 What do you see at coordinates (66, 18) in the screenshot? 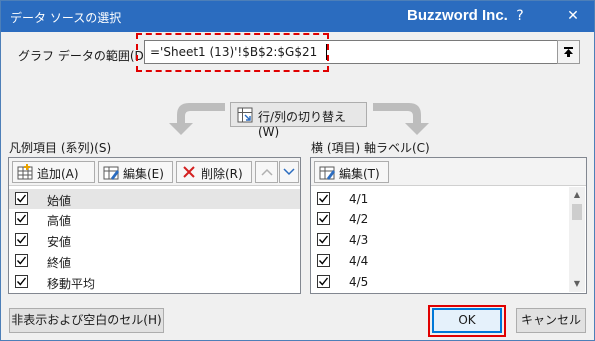
I see `window-title: データ ソースの選択` at bounding box center [66, 18].